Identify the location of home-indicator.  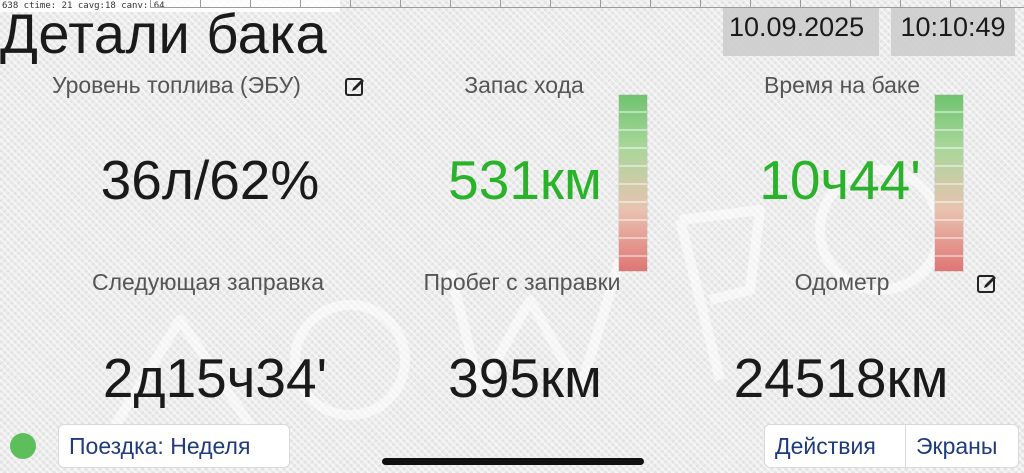
(513, 461).